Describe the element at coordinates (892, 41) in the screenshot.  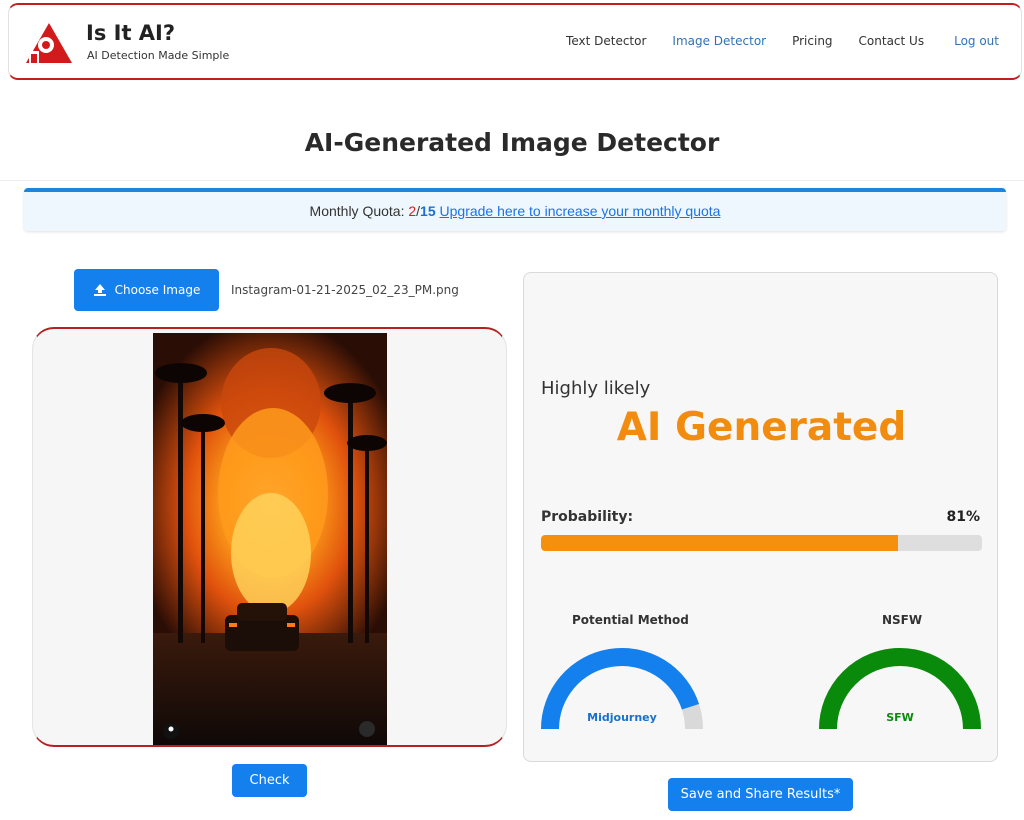
I see `nav-contact-us: Contact Us` at that location.